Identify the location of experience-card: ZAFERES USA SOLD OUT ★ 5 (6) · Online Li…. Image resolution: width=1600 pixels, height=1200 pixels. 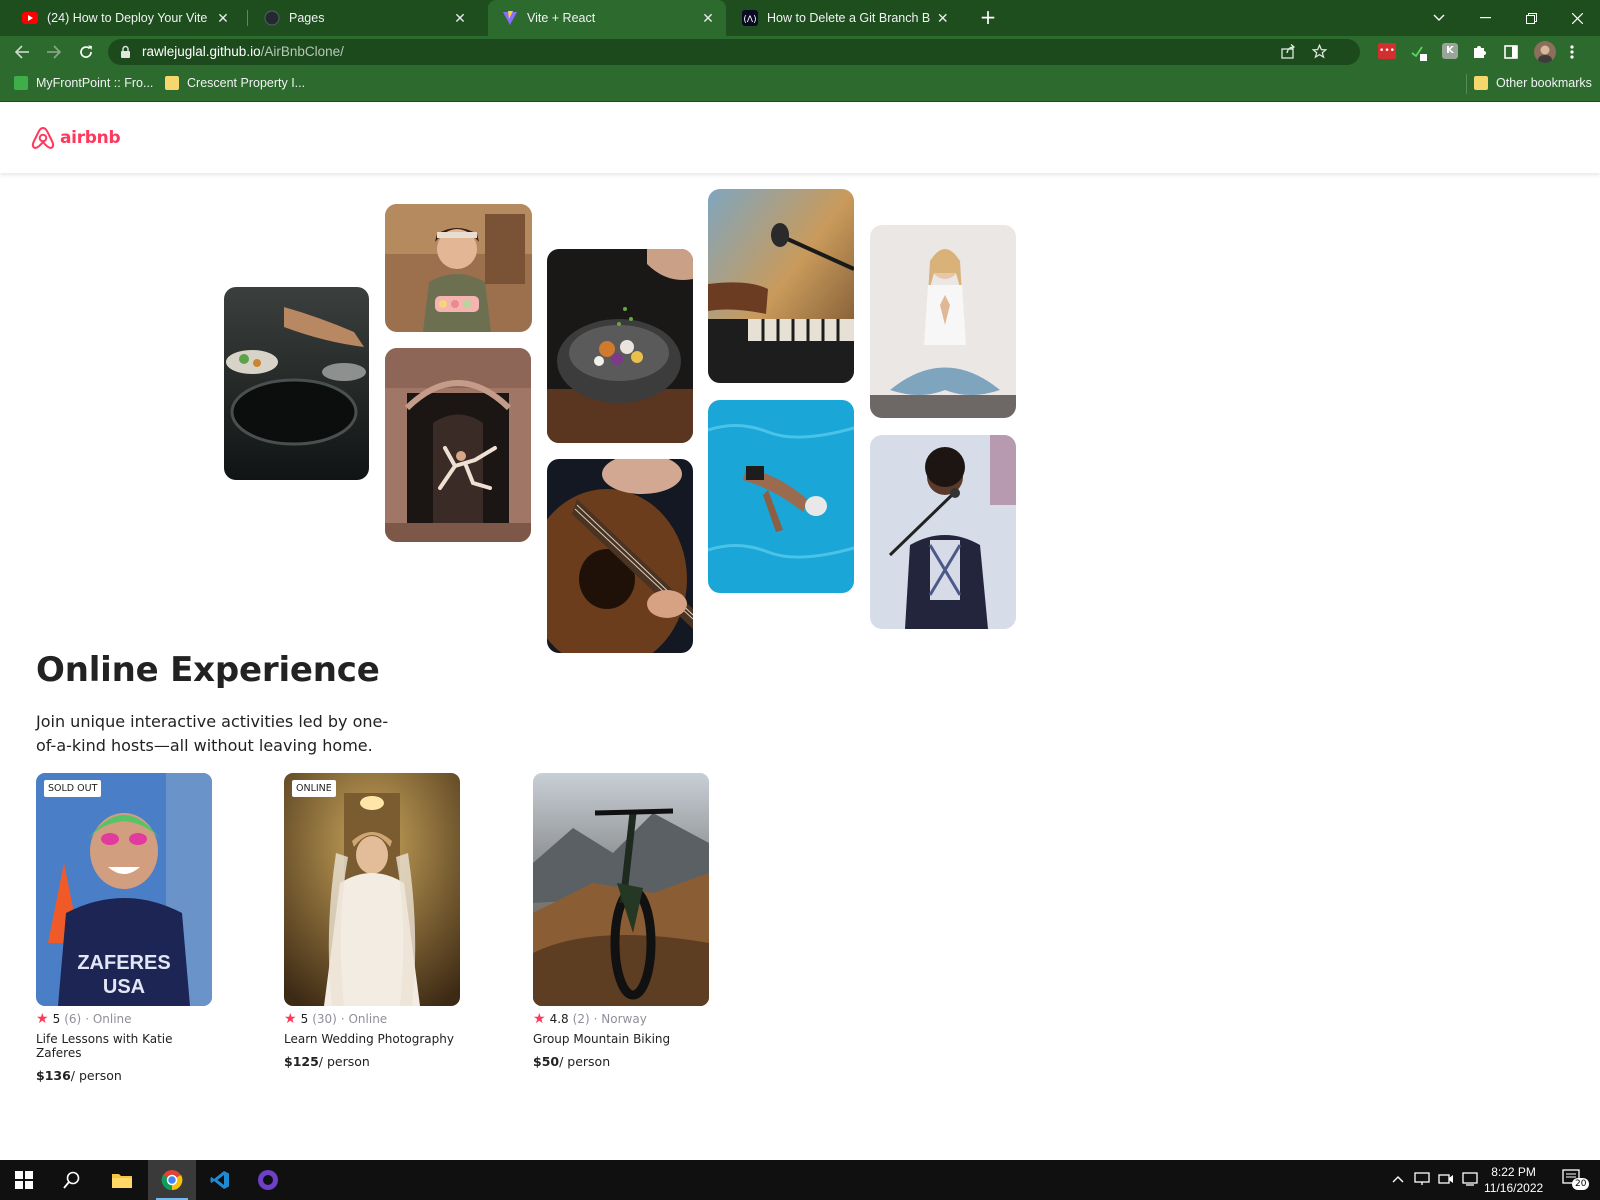
(124, 928).